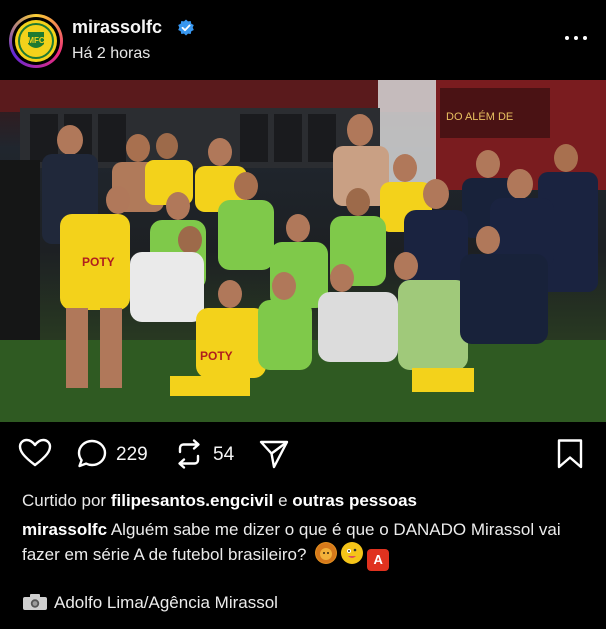 This screenshot has width=606, height=629. What do you see at coordinates (111, 53) in the screenshot?
I see `post-time: Há 2 horas` at bounding box center [111, 53].